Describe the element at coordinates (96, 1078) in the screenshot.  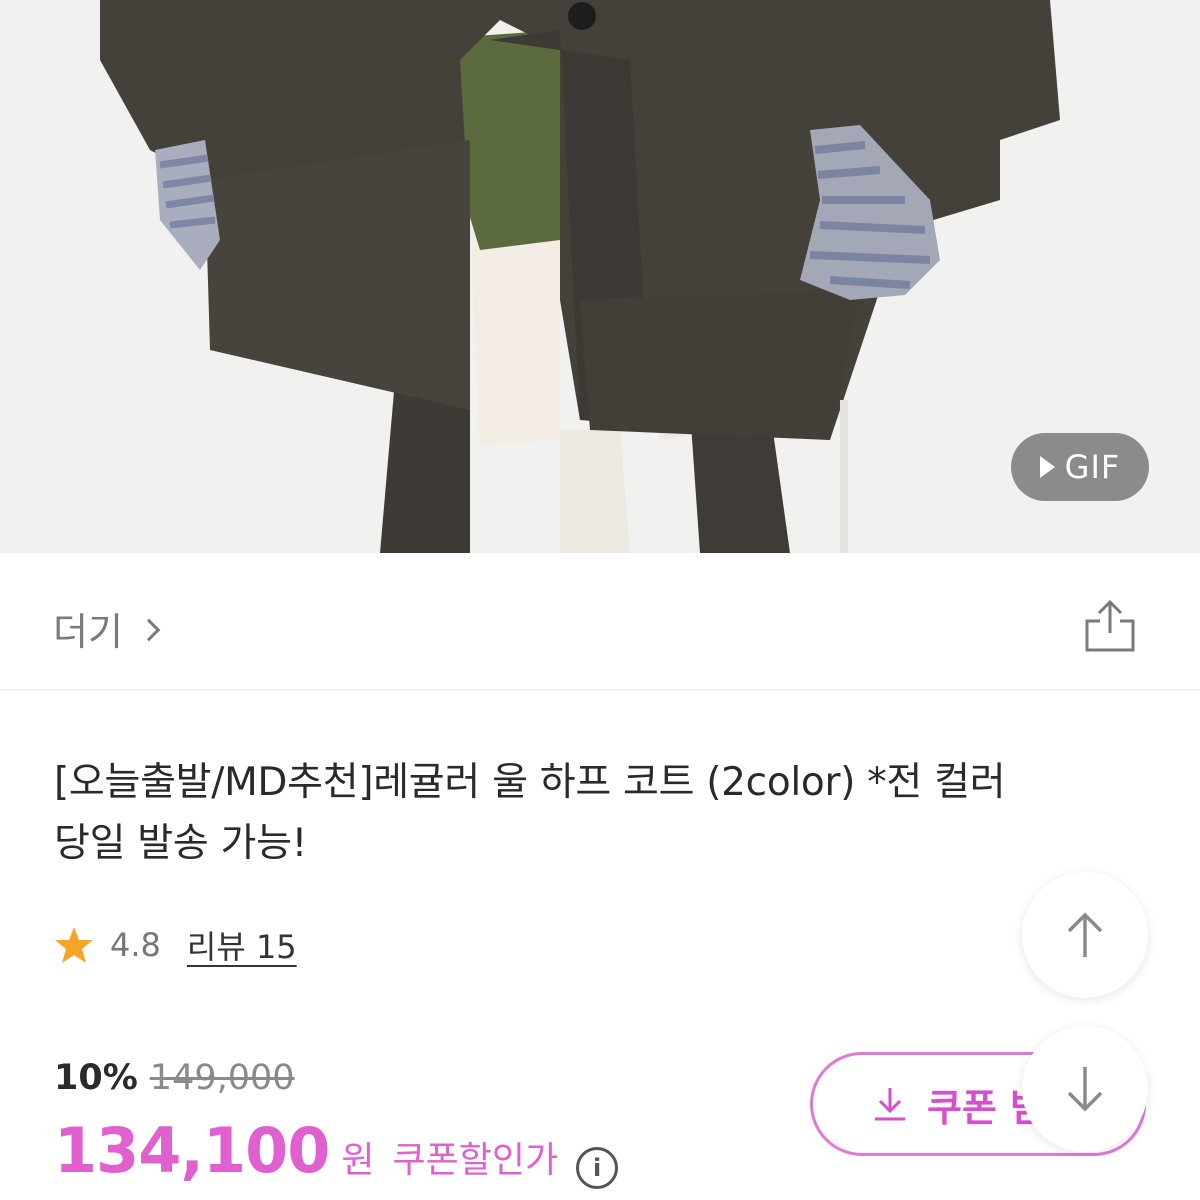
I see `discount-rate: 10%` at that location.